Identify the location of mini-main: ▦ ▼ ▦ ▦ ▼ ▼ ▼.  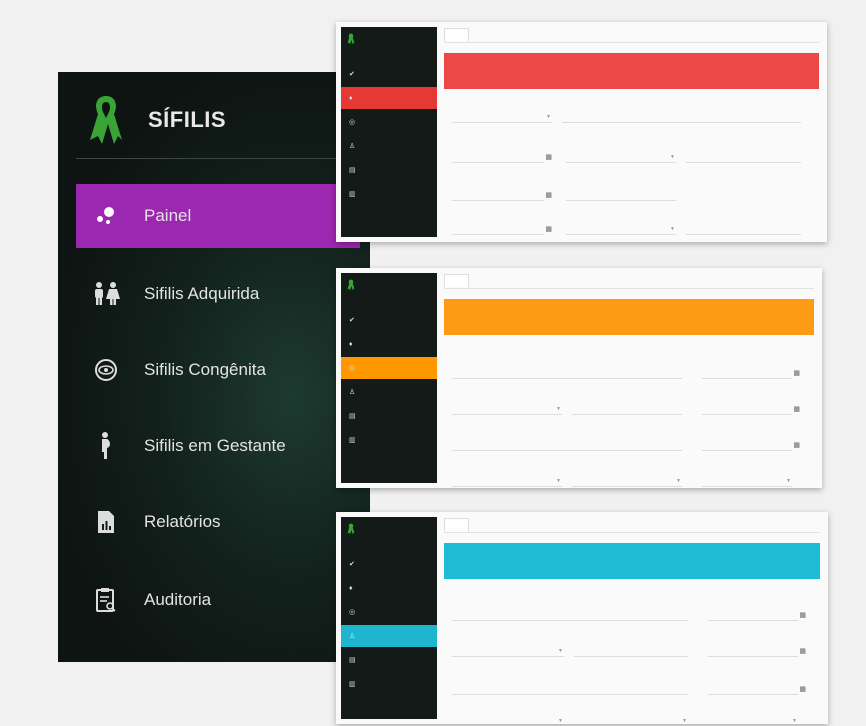
(632, 620).